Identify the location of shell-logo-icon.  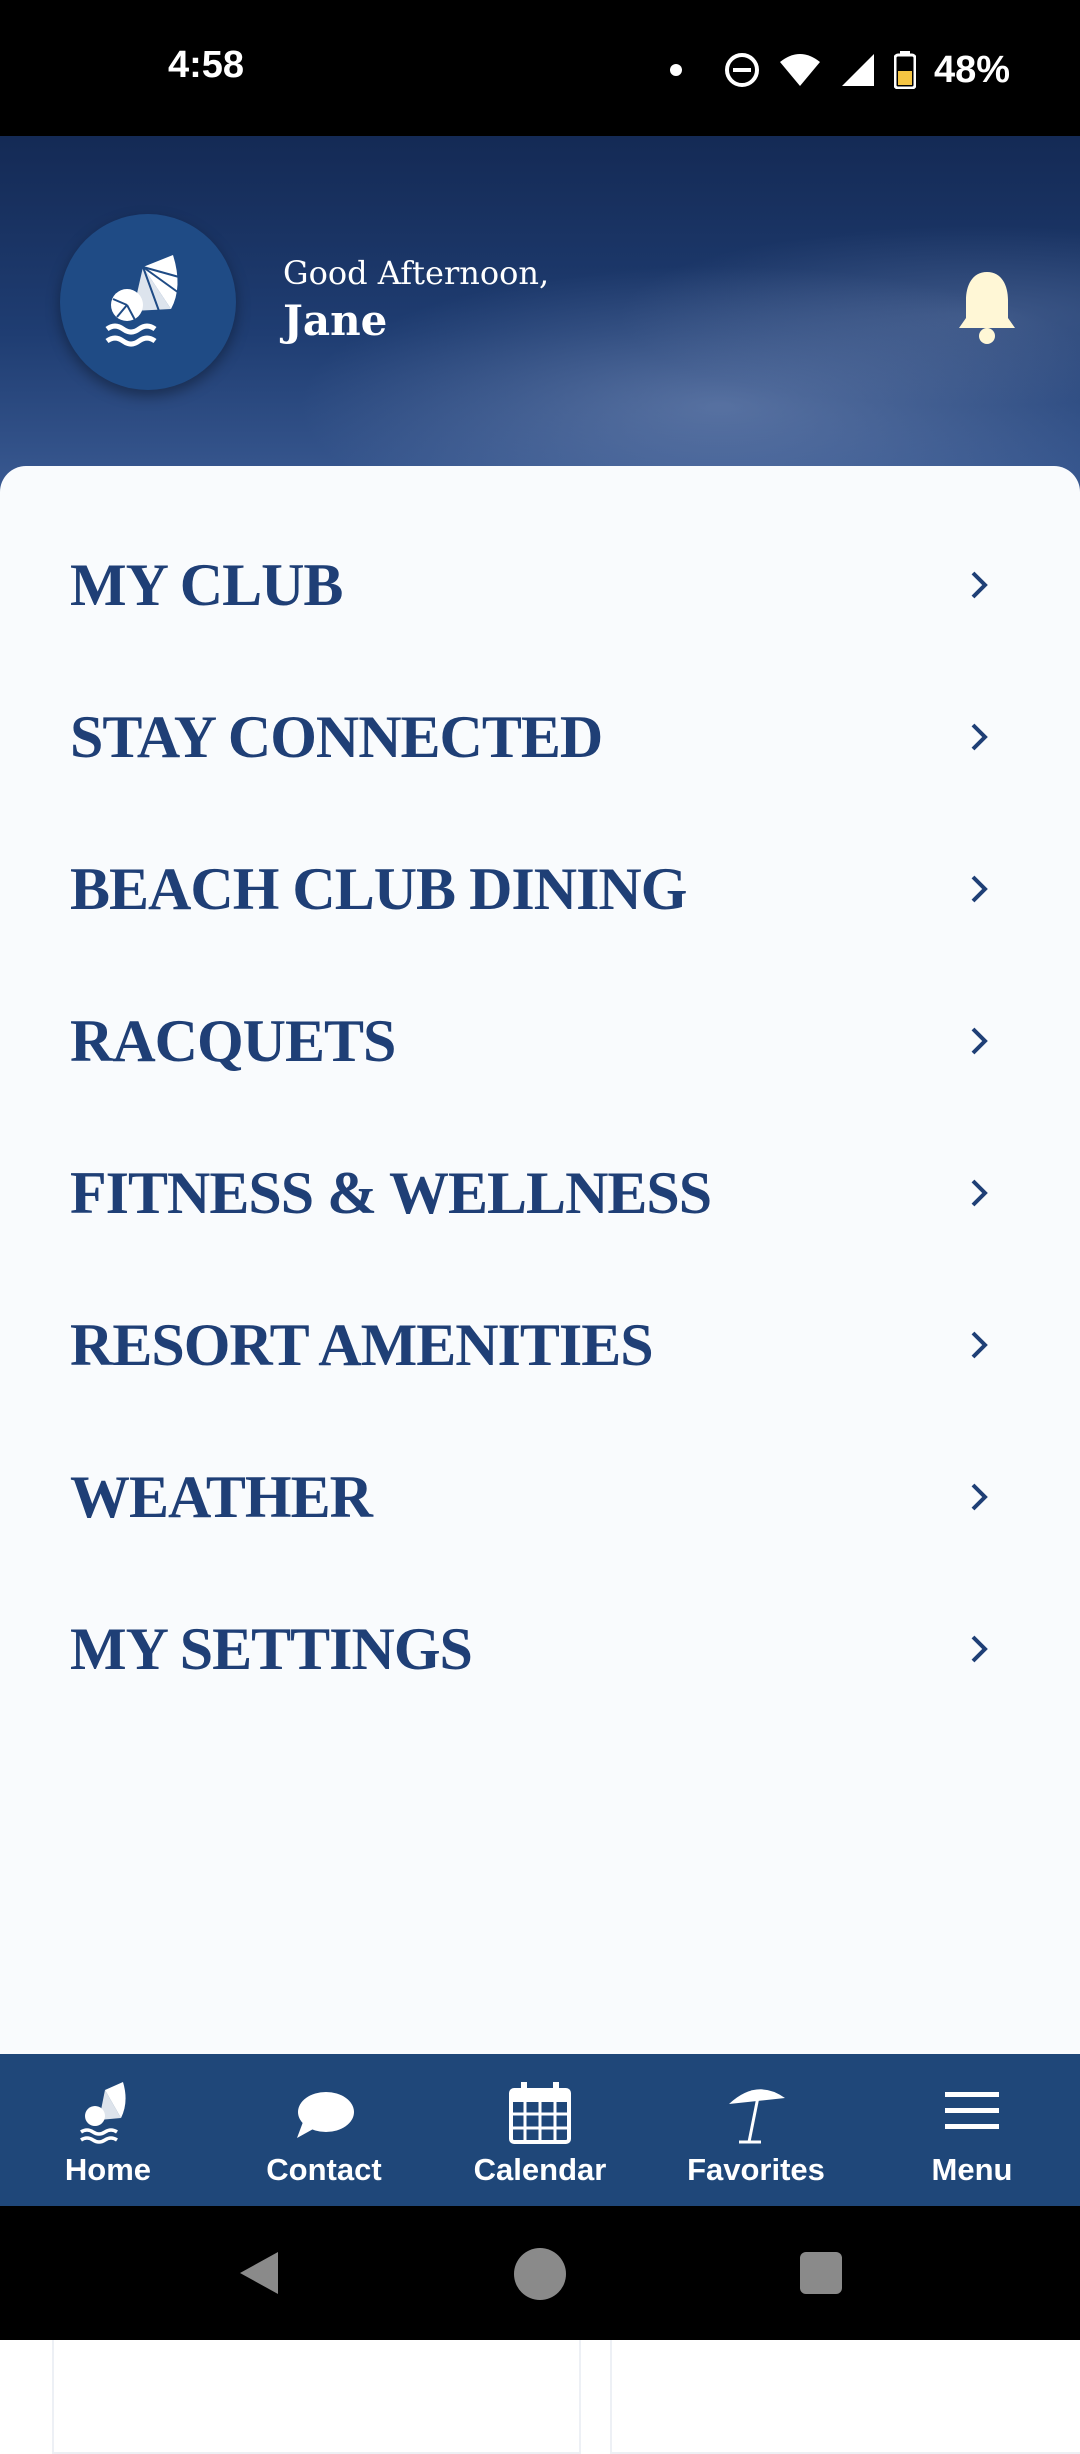
(142, 301).